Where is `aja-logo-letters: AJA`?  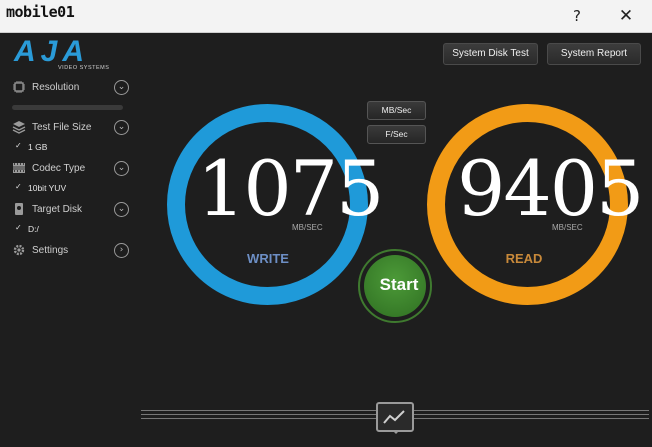
aja-logo-letters: AJA is located at coordinates (52, 51).